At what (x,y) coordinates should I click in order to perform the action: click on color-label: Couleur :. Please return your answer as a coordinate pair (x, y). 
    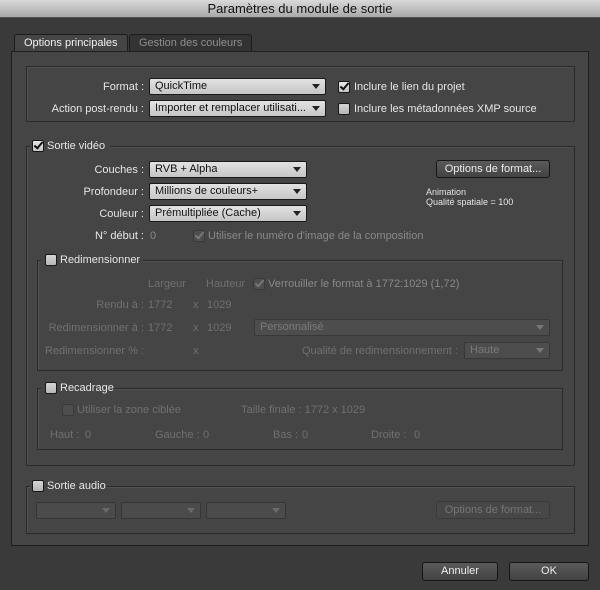
    Looking at the image, I should click on (121, 214).